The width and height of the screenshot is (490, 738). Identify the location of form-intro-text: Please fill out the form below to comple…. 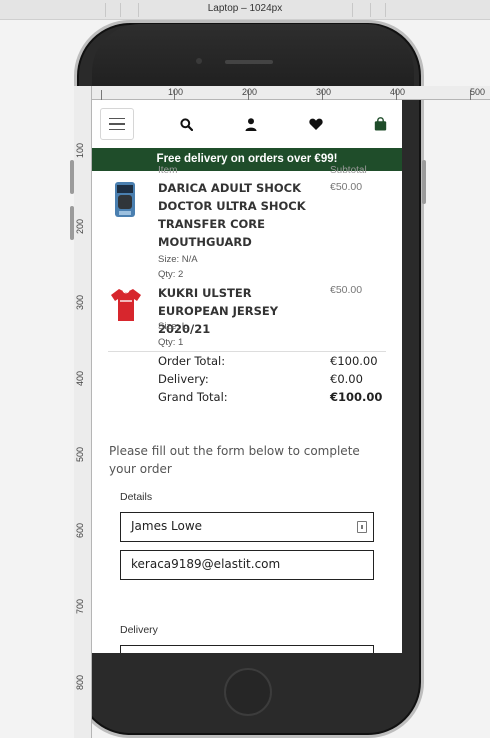
(234, 460).